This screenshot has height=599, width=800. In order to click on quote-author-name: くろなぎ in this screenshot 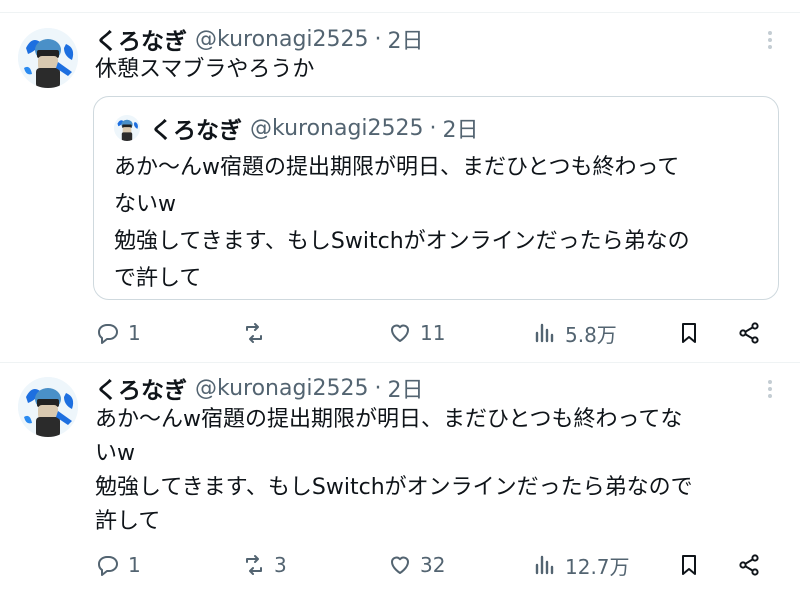, I will do `click(196, 131)`.